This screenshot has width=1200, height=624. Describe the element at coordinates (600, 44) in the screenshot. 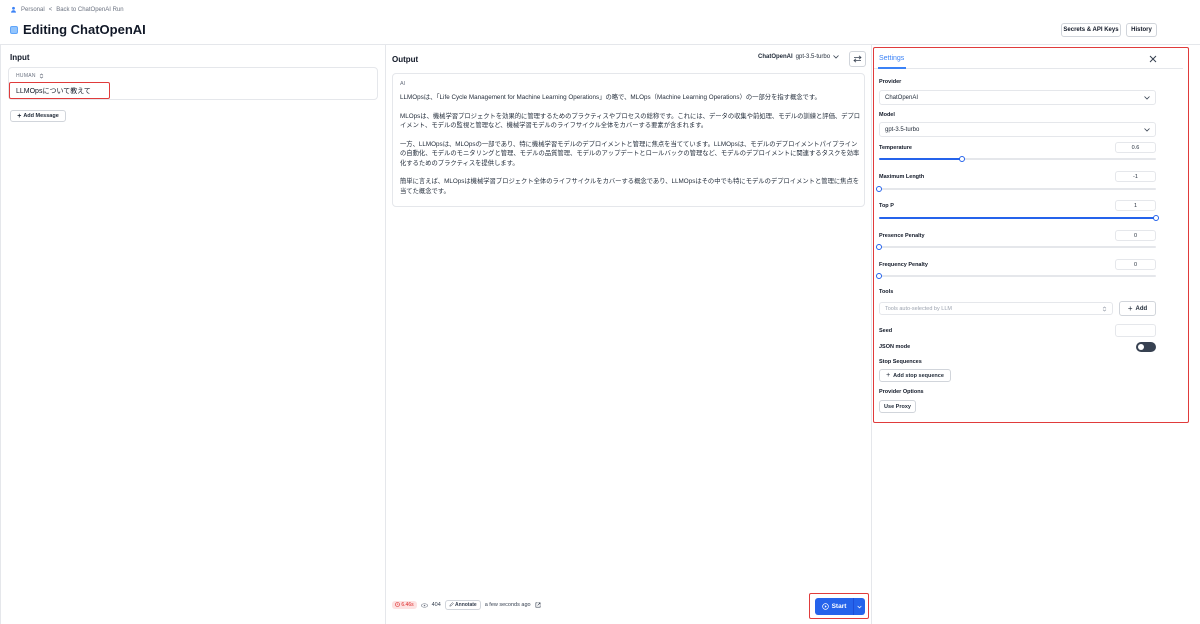

I see `header-divider` at that location.